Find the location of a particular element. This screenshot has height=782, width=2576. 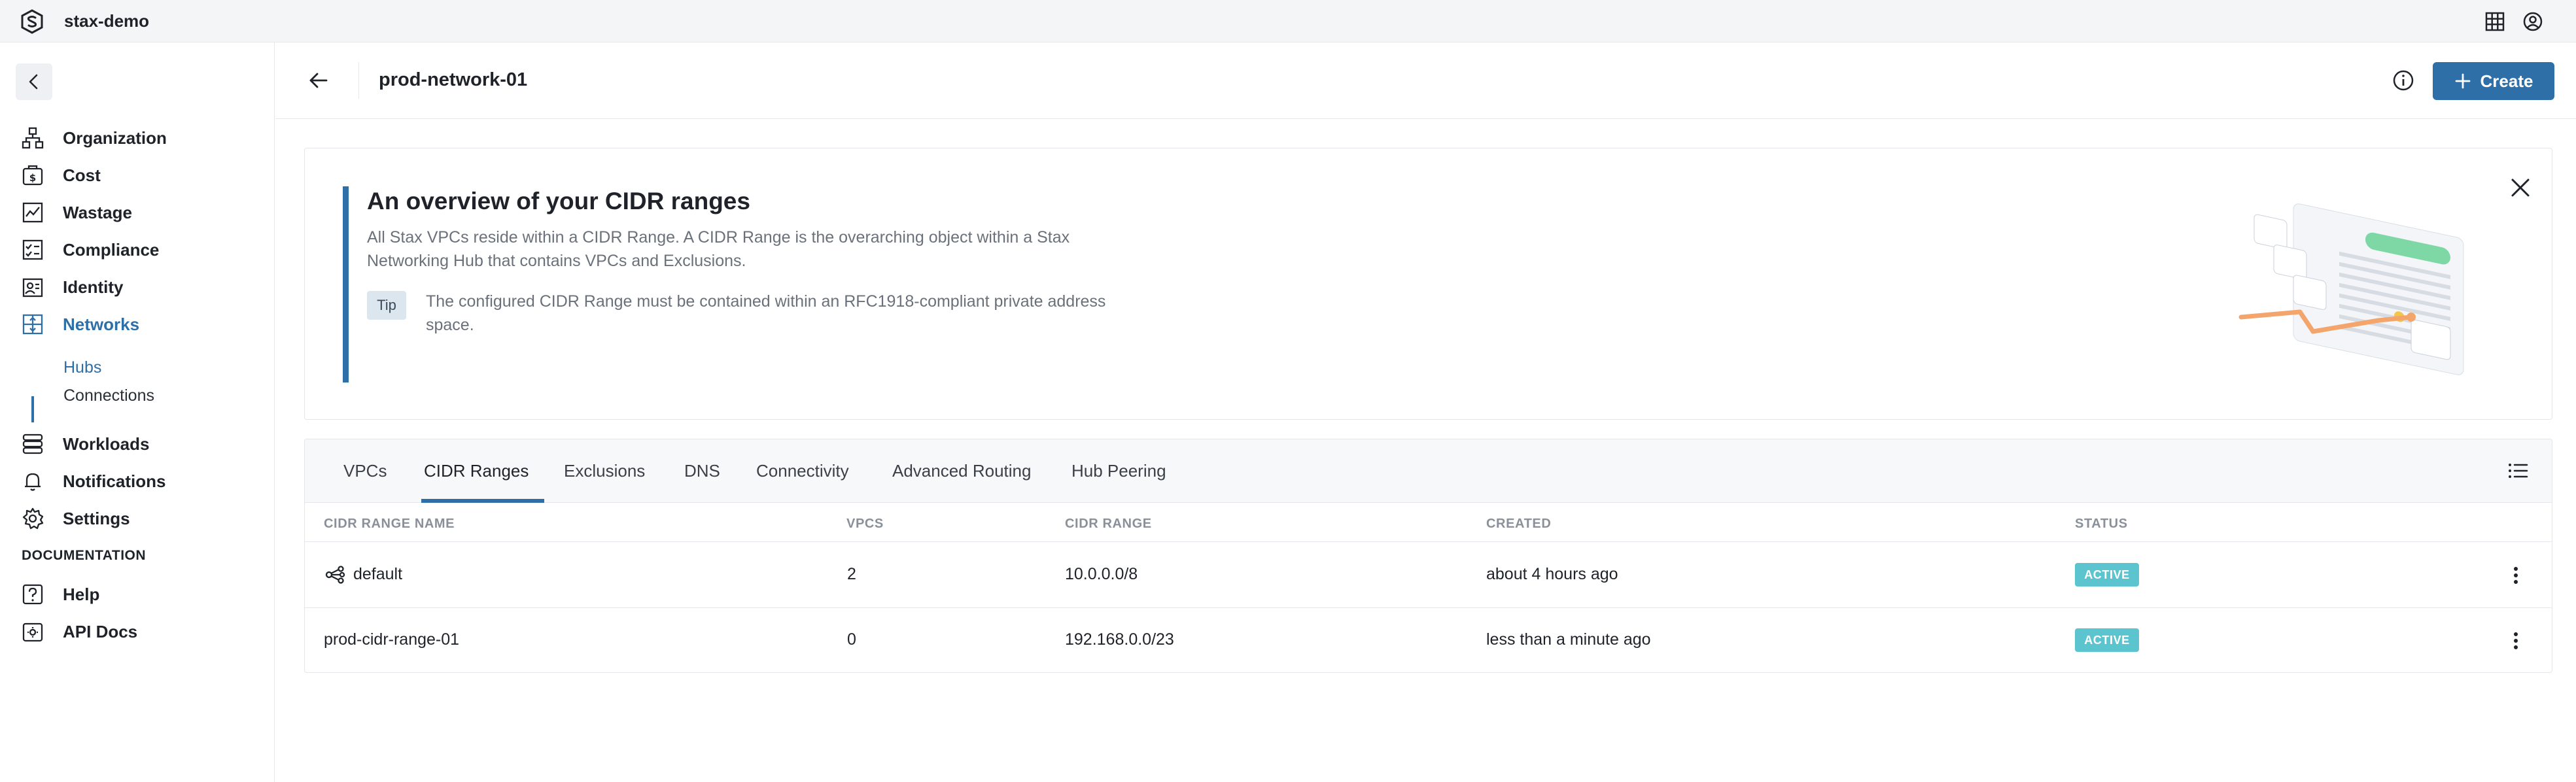

tab-cidr-ranges: CIDR Ranges is located at coordinates (477, 471).